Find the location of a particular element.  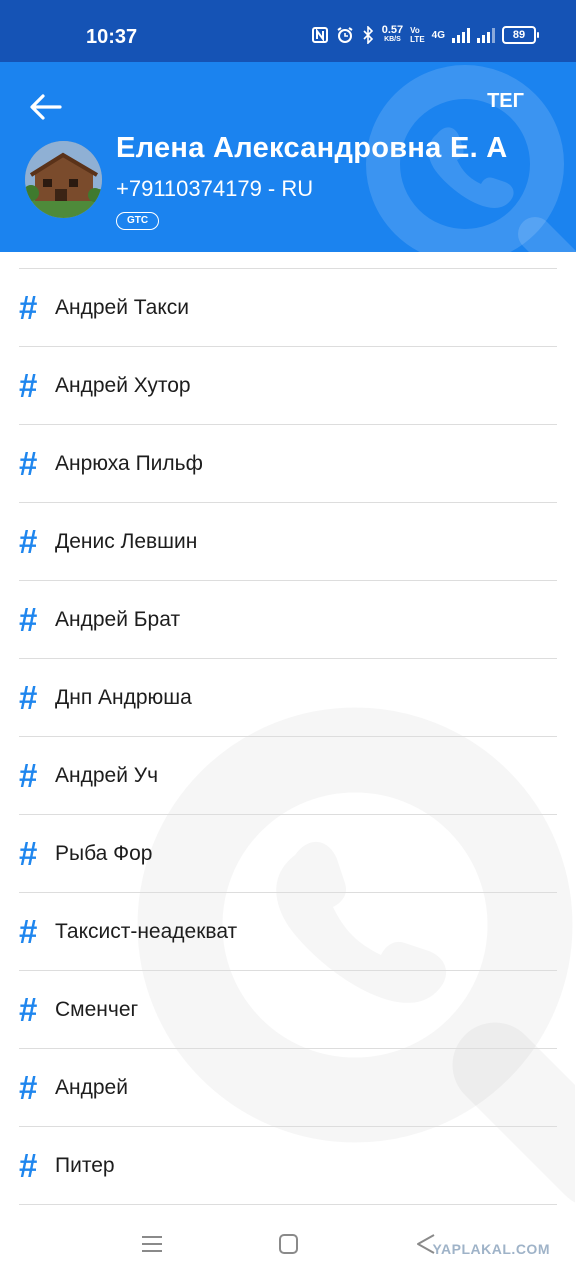

list-item: # Андрей Хутор is located at coordinates (288, 386).